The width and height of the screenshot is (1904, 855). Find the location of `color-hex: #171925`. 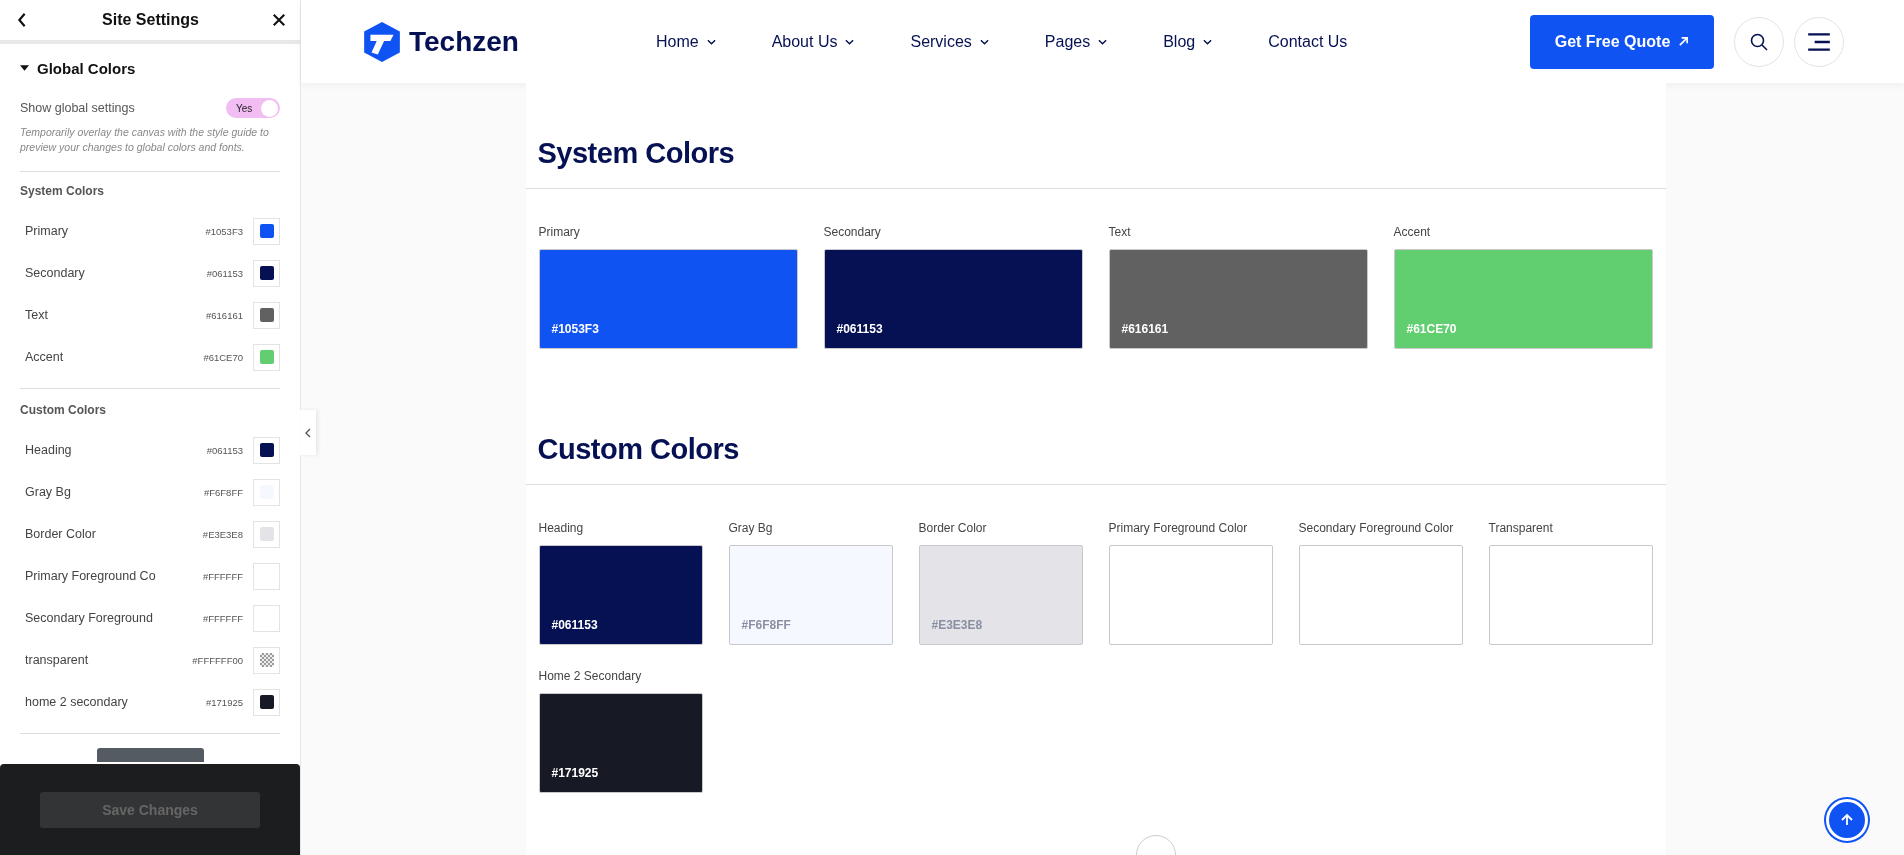

color-hex: #171925 is located at coordinates (224, 702).